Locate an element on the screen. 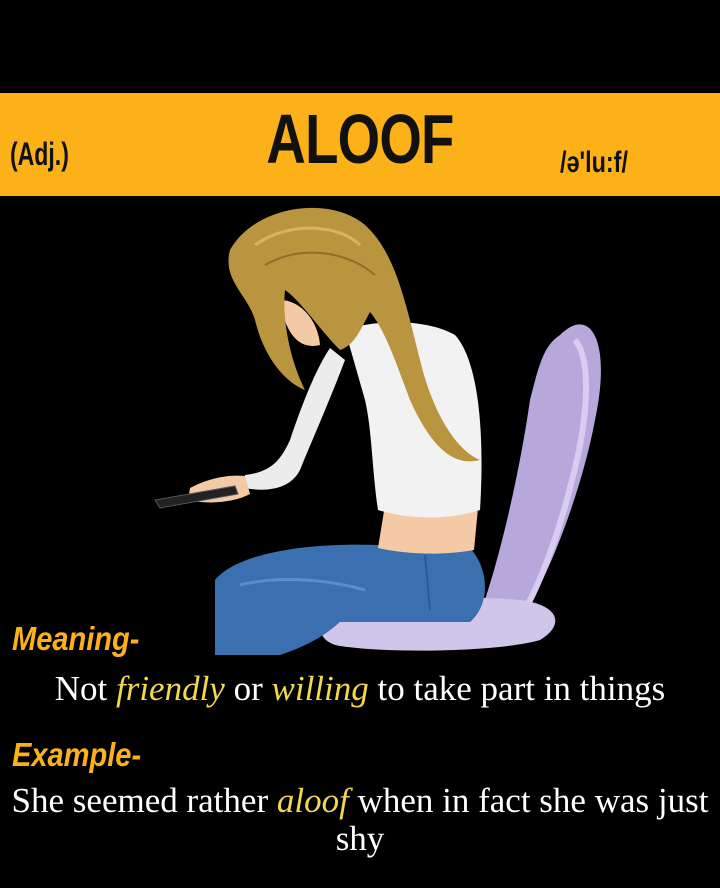 This screenshot has height=888, width=720. example-highlight-aloof: aloof is located at coordinates (312, 800).